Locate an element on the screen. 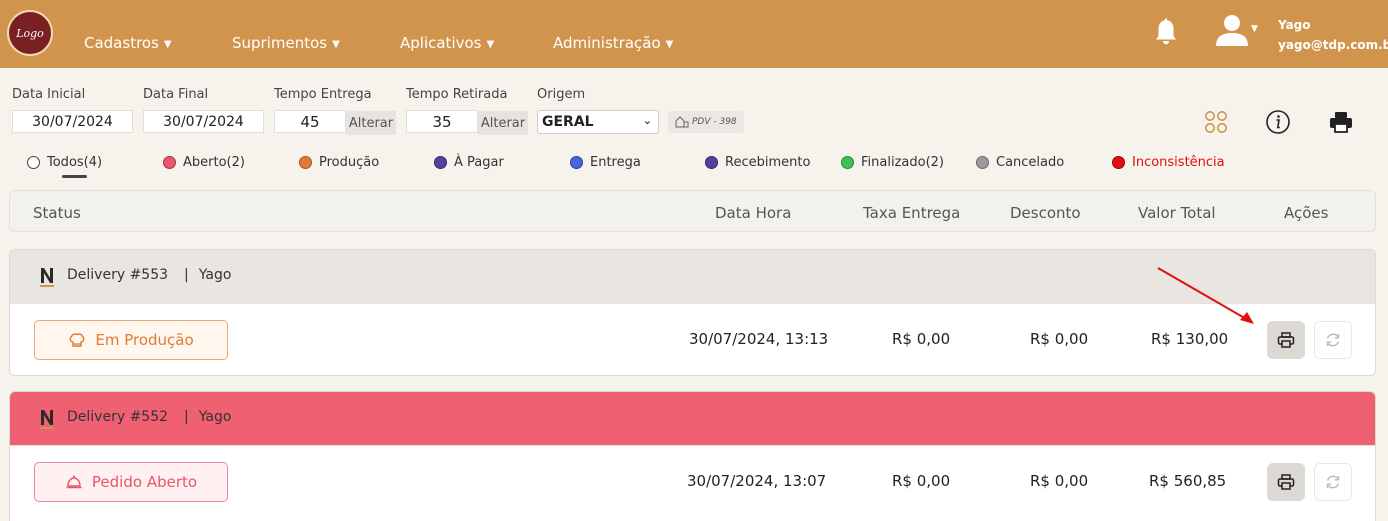  order-taxa-entrega: R$ 0,00 is located at coordinates (921, 339).